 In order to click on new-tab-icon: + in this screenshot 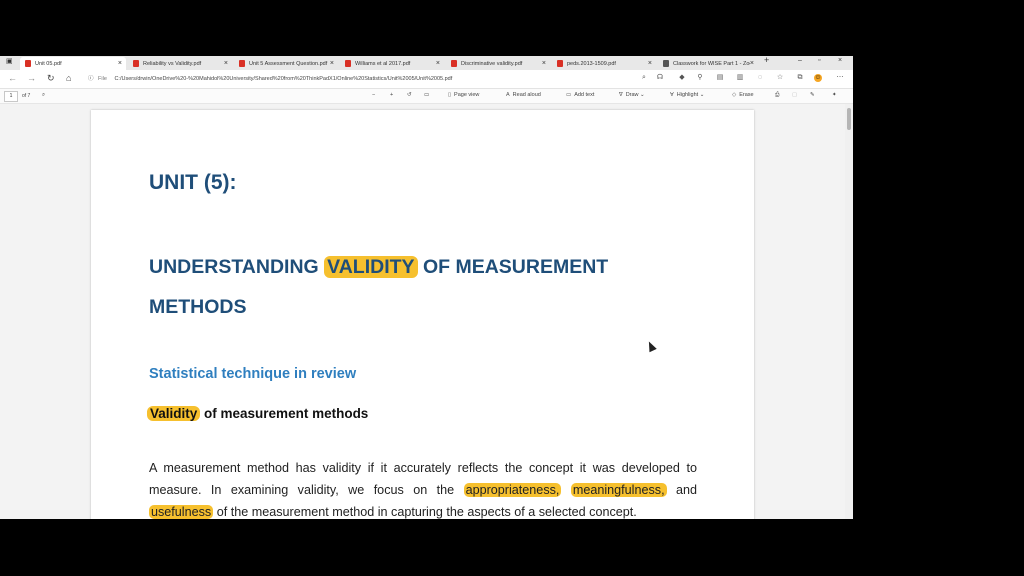, I will do `click(766, 60)`.